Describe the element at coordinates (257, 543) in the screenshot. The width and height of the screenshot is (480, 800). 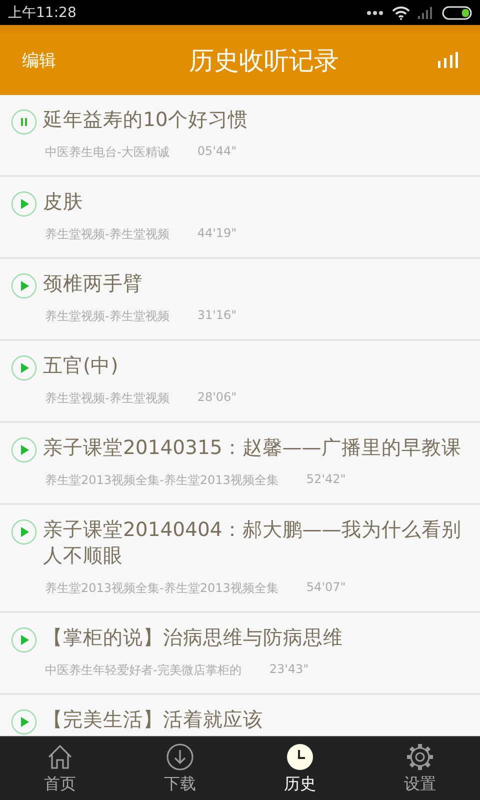
I see `item-title: 亲子课堂20140404：郝大鹏——我为什么看别人不顺眼` at that location.